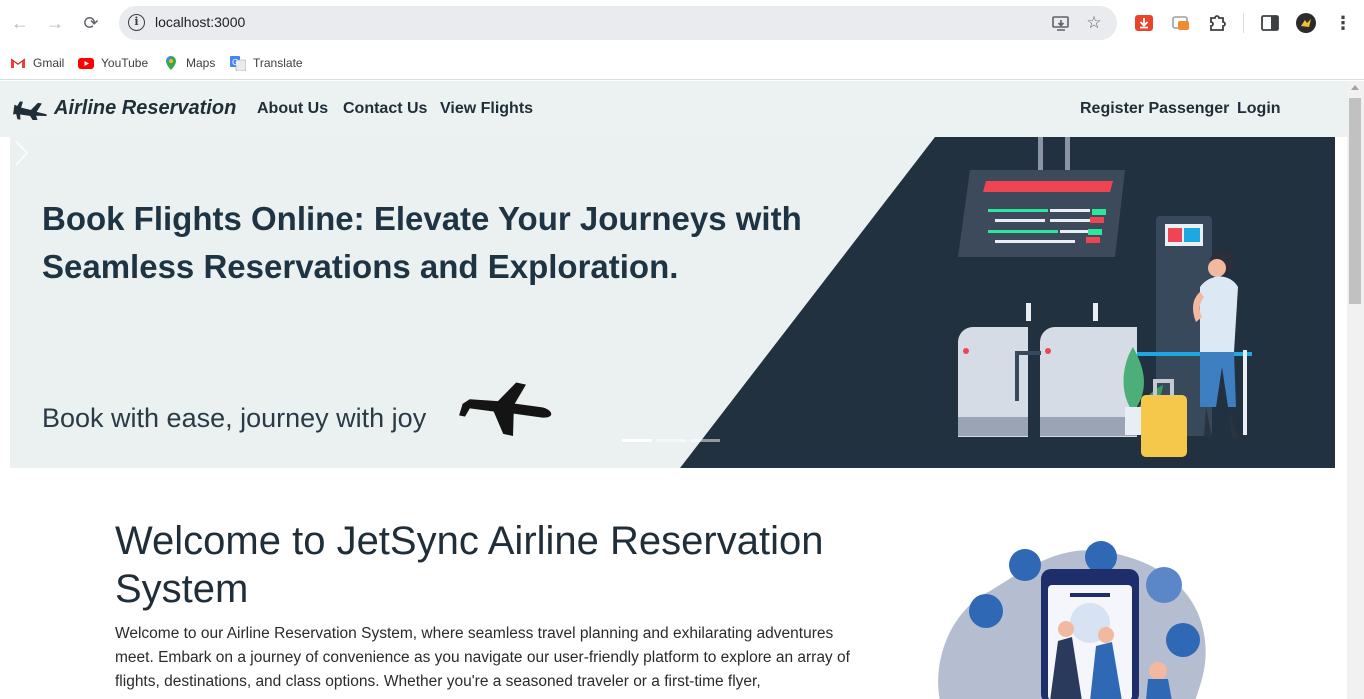  I want to click on nav-view-flights: View Flights, so click(486, 109).